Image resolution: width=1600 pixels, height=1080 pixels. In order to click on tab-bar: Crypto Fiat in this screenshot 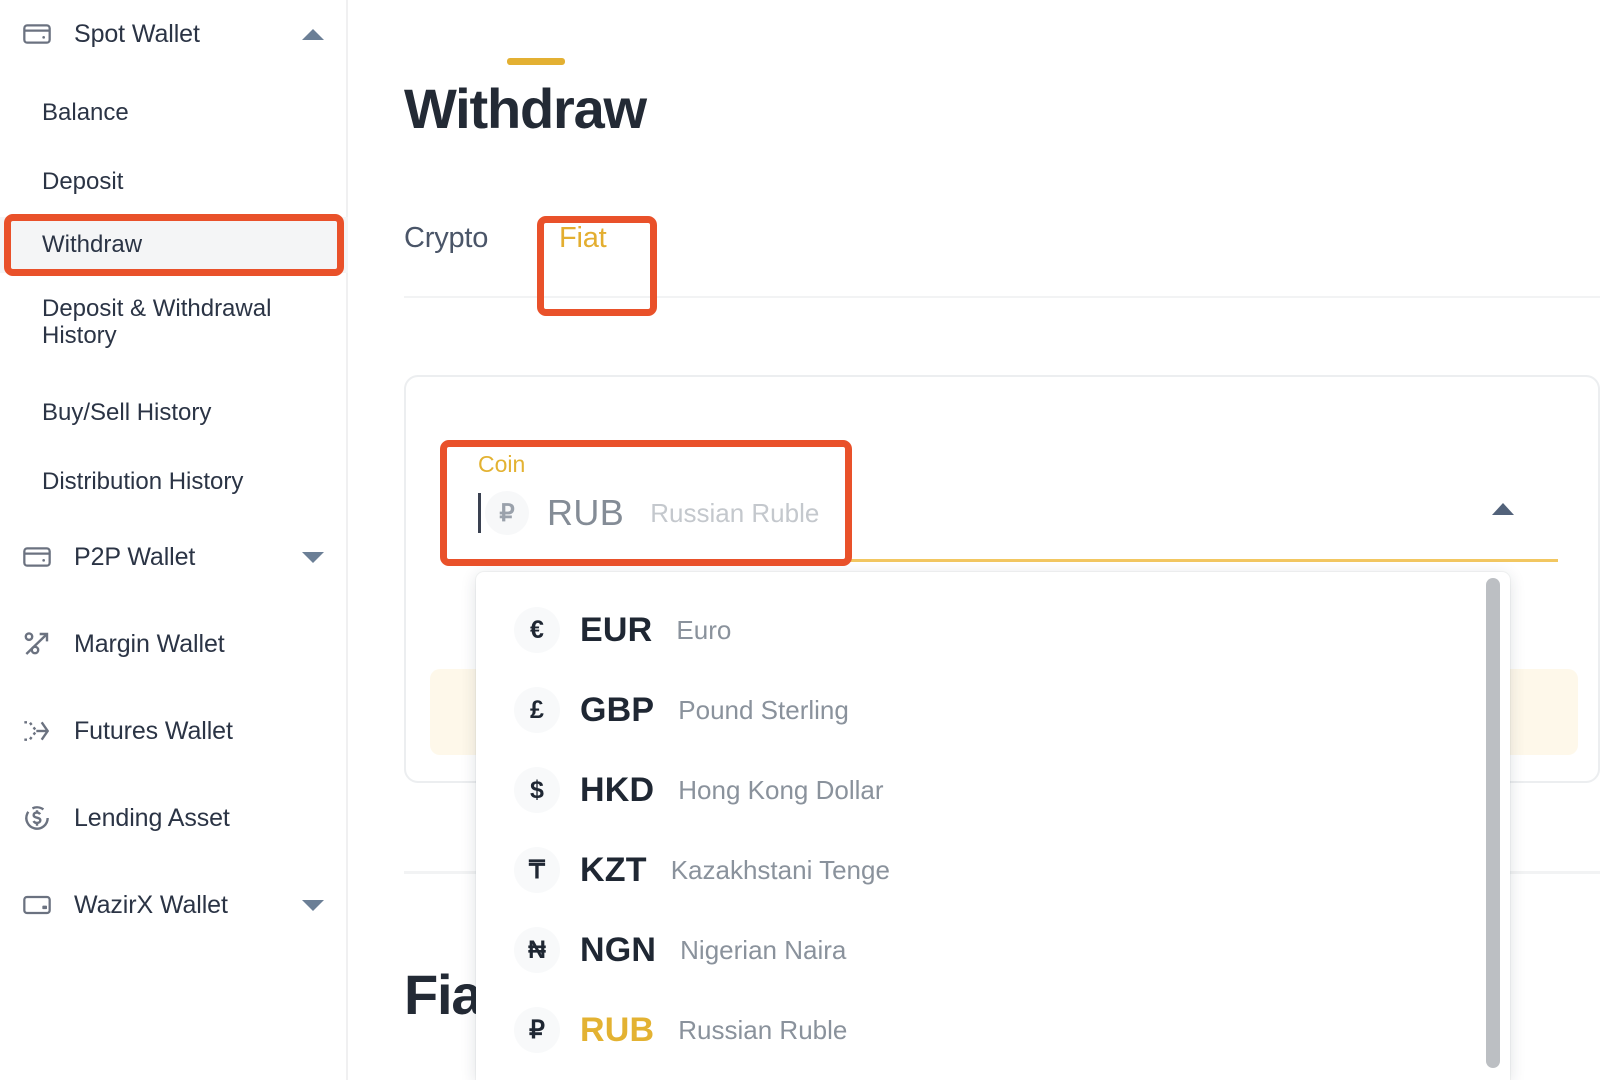, I will do `click(994, 253)`.